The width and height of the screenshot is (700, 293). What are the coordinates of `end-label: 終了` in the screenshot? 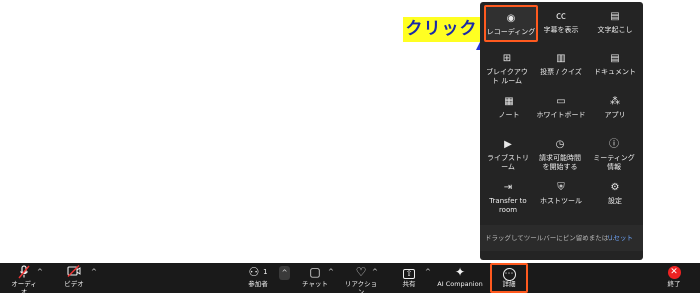 It's located at (674, 284).